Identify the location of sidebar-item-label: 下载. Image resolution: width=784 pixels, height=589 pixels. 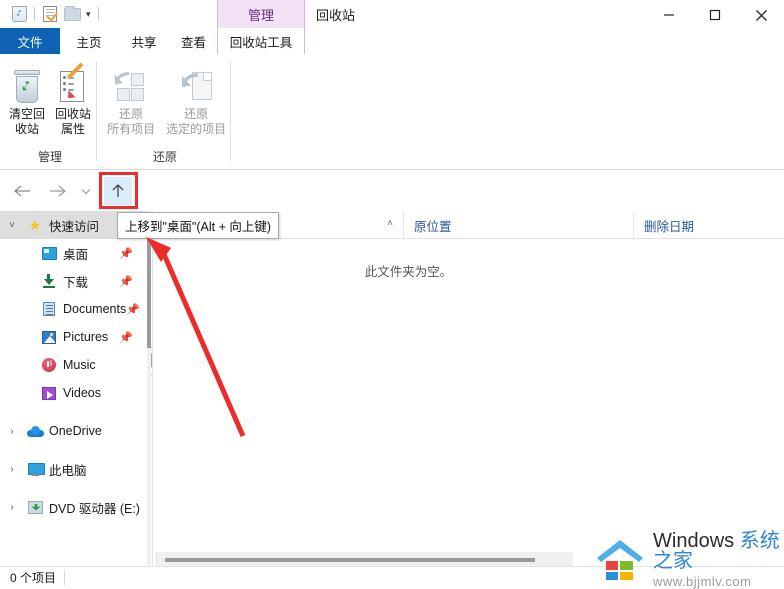
(76, 282).